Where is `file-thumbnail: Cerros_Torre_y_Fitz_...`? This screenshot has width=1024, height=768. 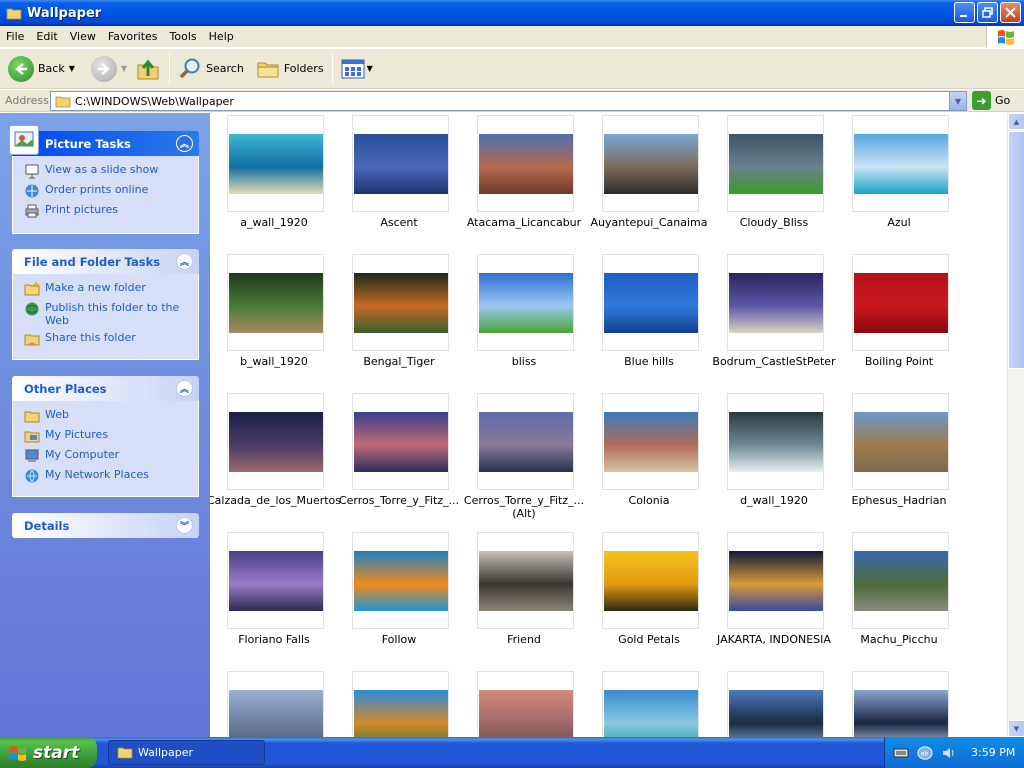
file-thumbnail: Cerros_Torre_y_Fitz_... is located at coordinates (399, 455).